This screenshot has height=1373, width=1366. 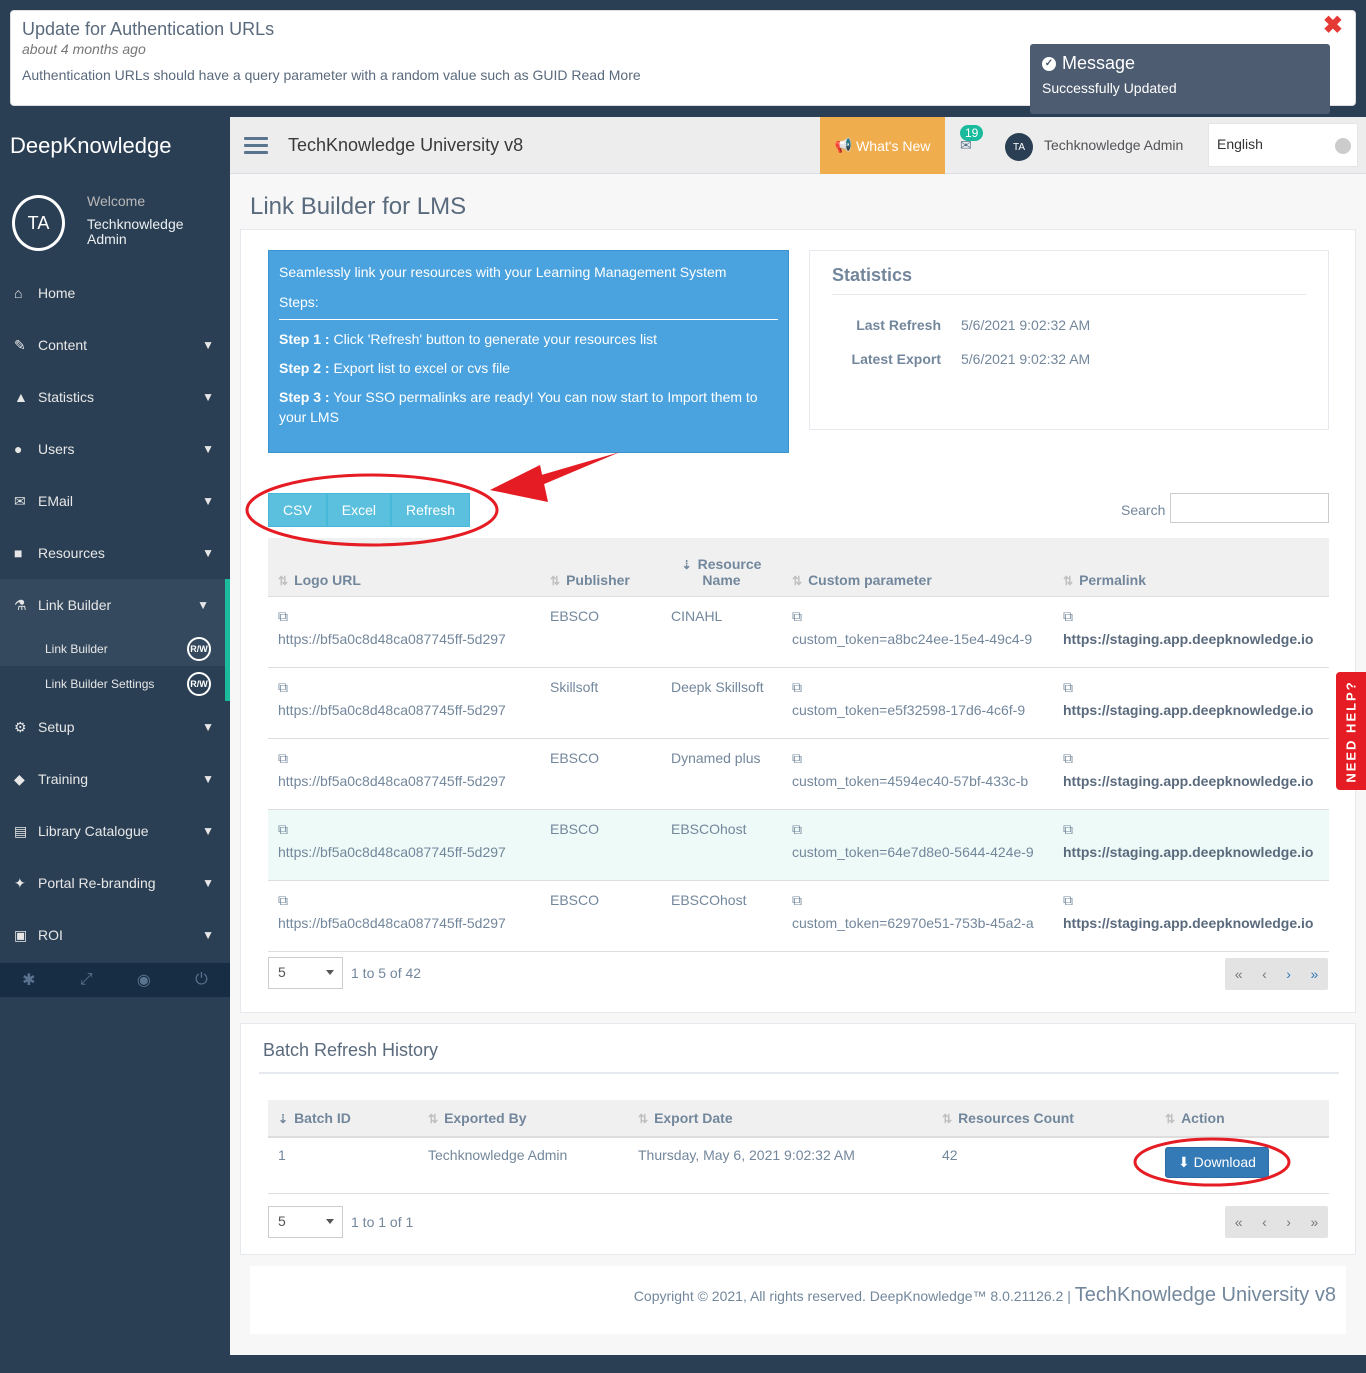 I want to click on magic-icon: ✦, so click(x=20, y=882).